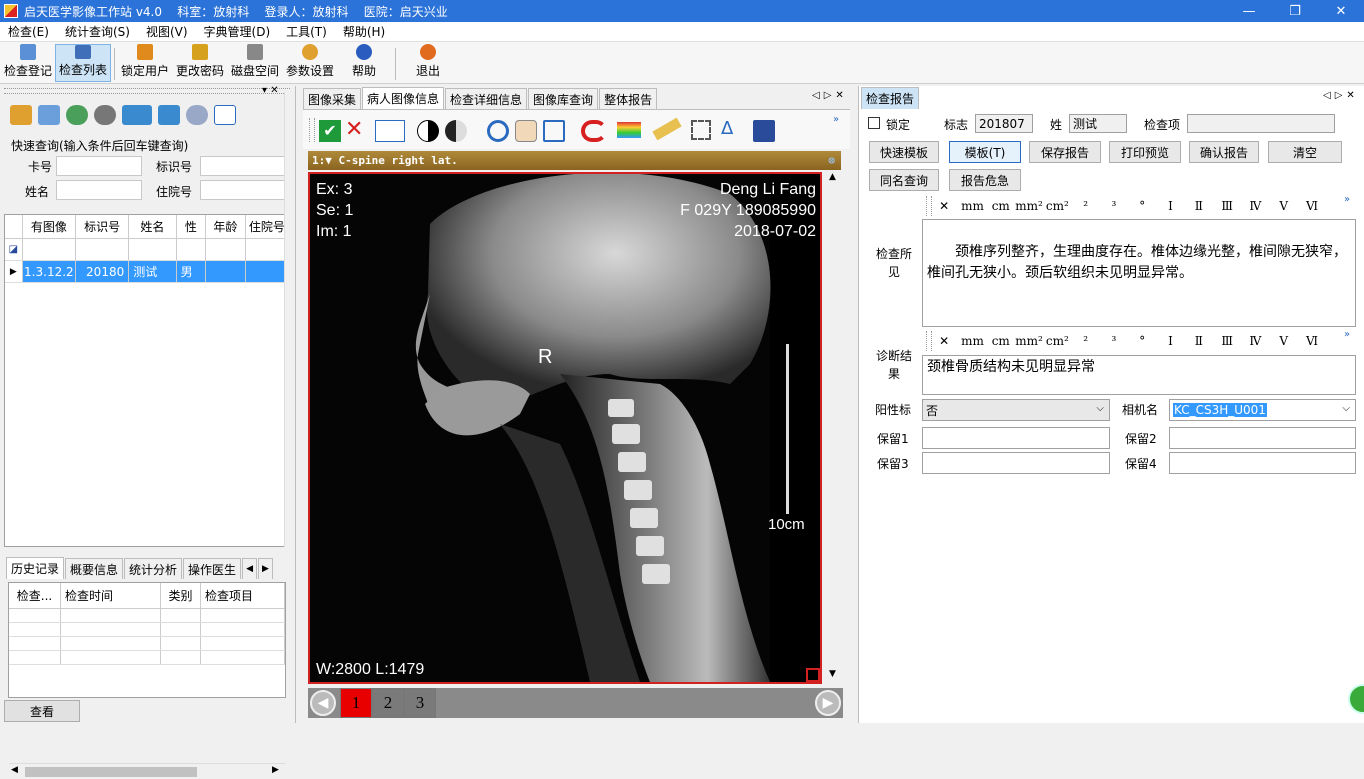  I want to click on symbol-roman6: Ⅵ, so click(1312, 341).